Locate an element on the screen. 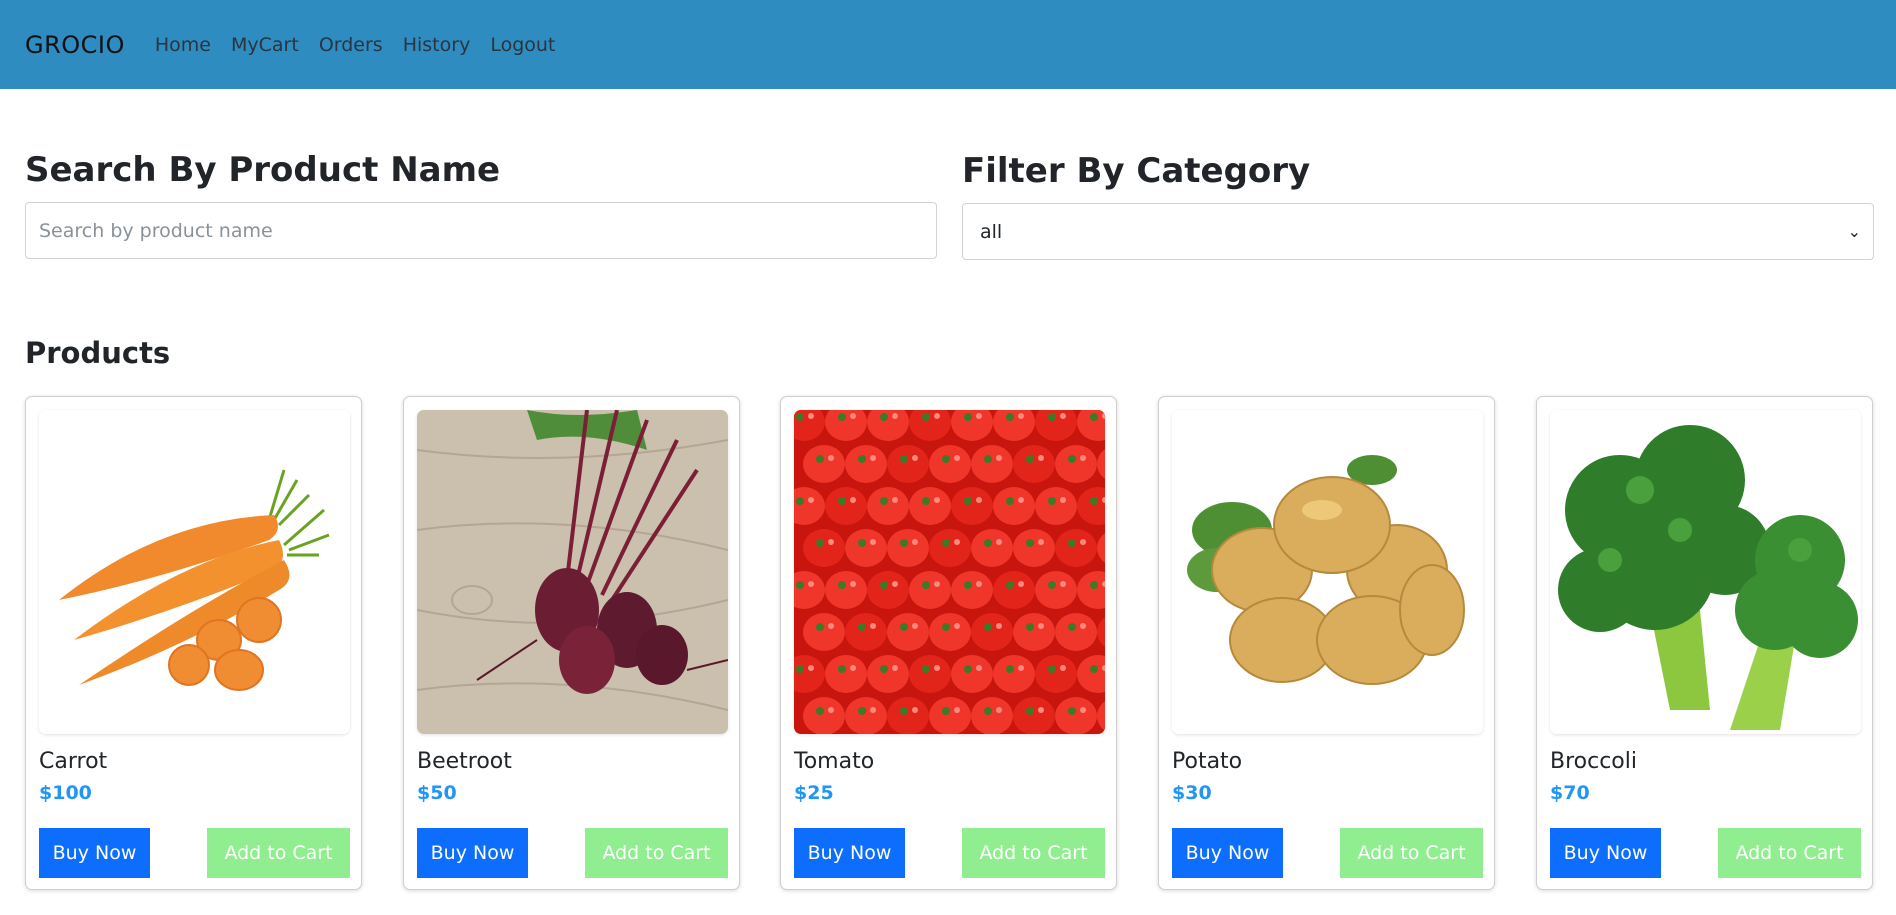 The image size is (1896, 915). product-card: Beetroot $50 Buy Now Add to Cart is located at coordinates (571, 643).